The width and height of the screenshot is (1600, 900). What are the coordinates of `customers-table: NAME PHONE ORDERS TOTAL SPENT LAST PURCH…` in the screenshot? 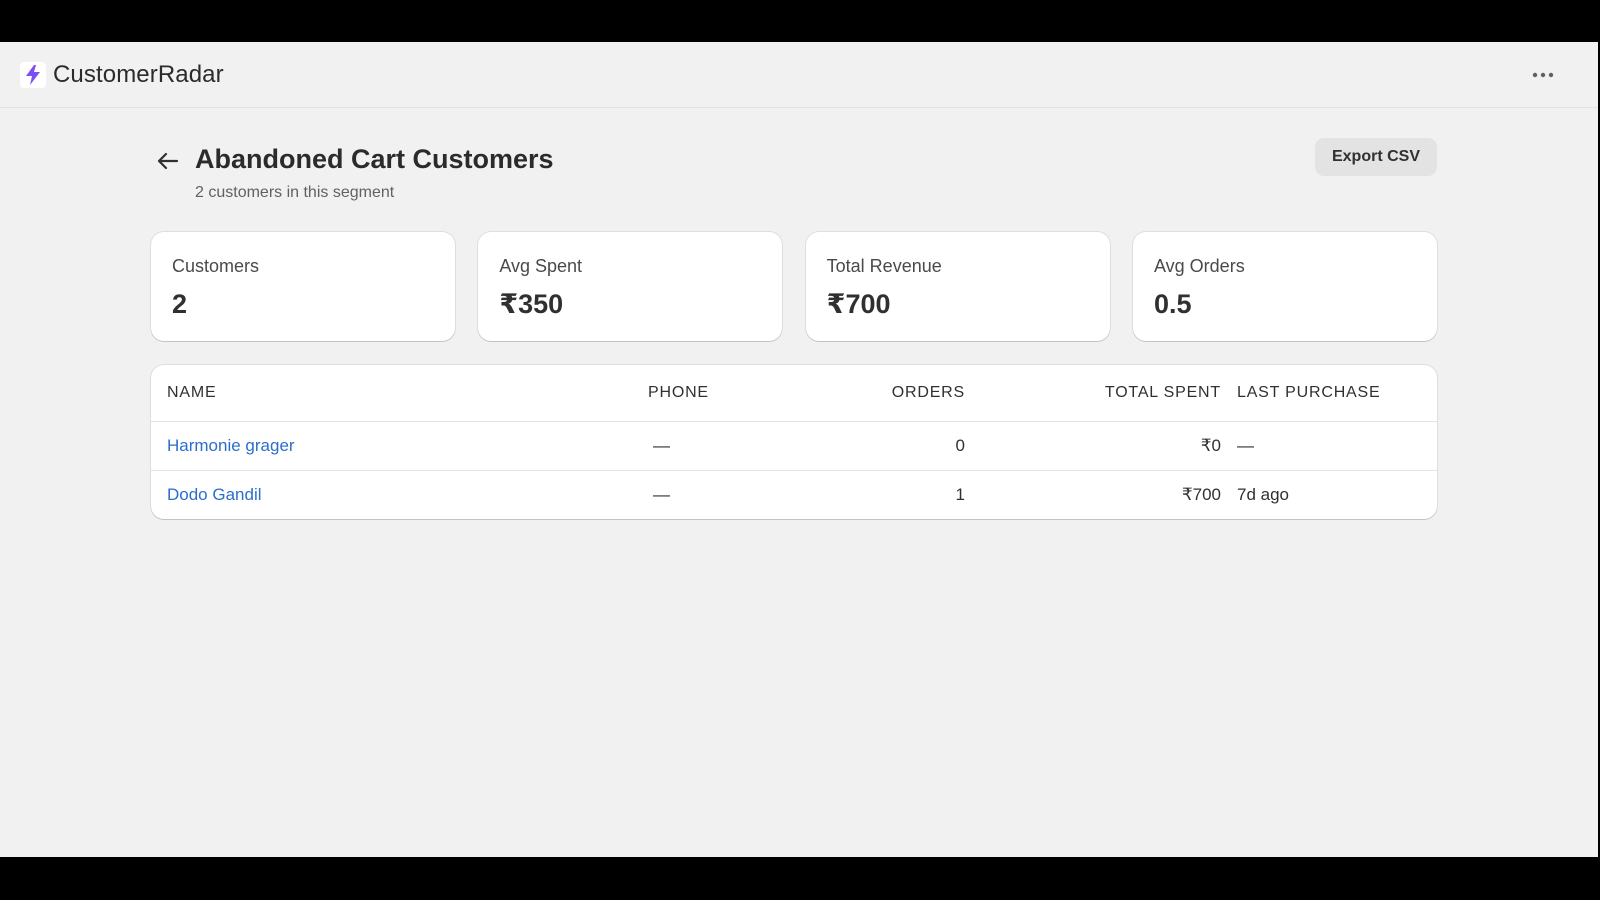 It's located at (794, 442).